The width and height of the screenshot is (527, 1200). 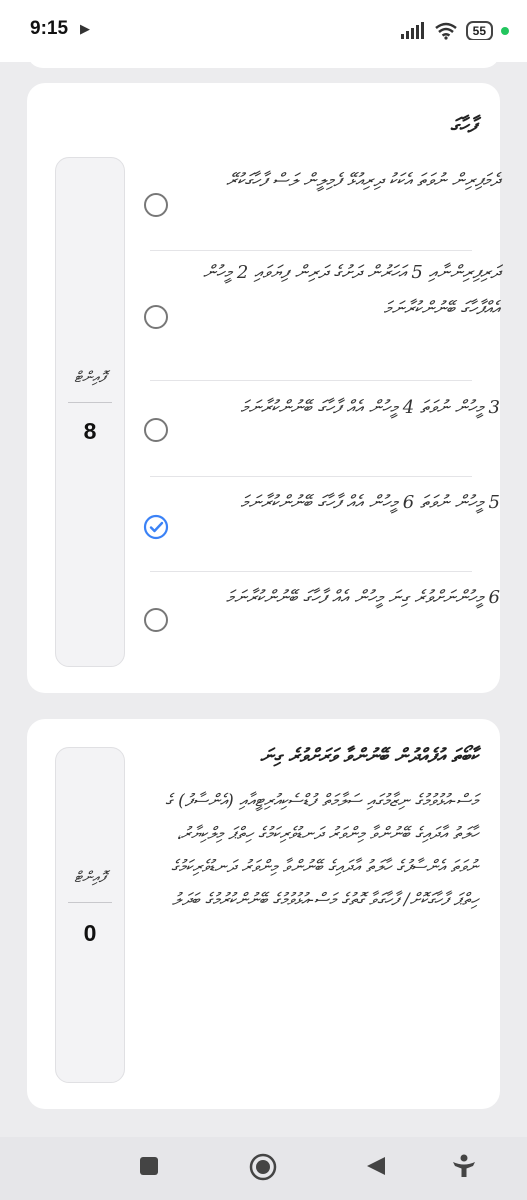 What do you see at coordinates (263, 54) in the screenshot?
I see `previous-card-bottom` at bounding box center [263, 54].